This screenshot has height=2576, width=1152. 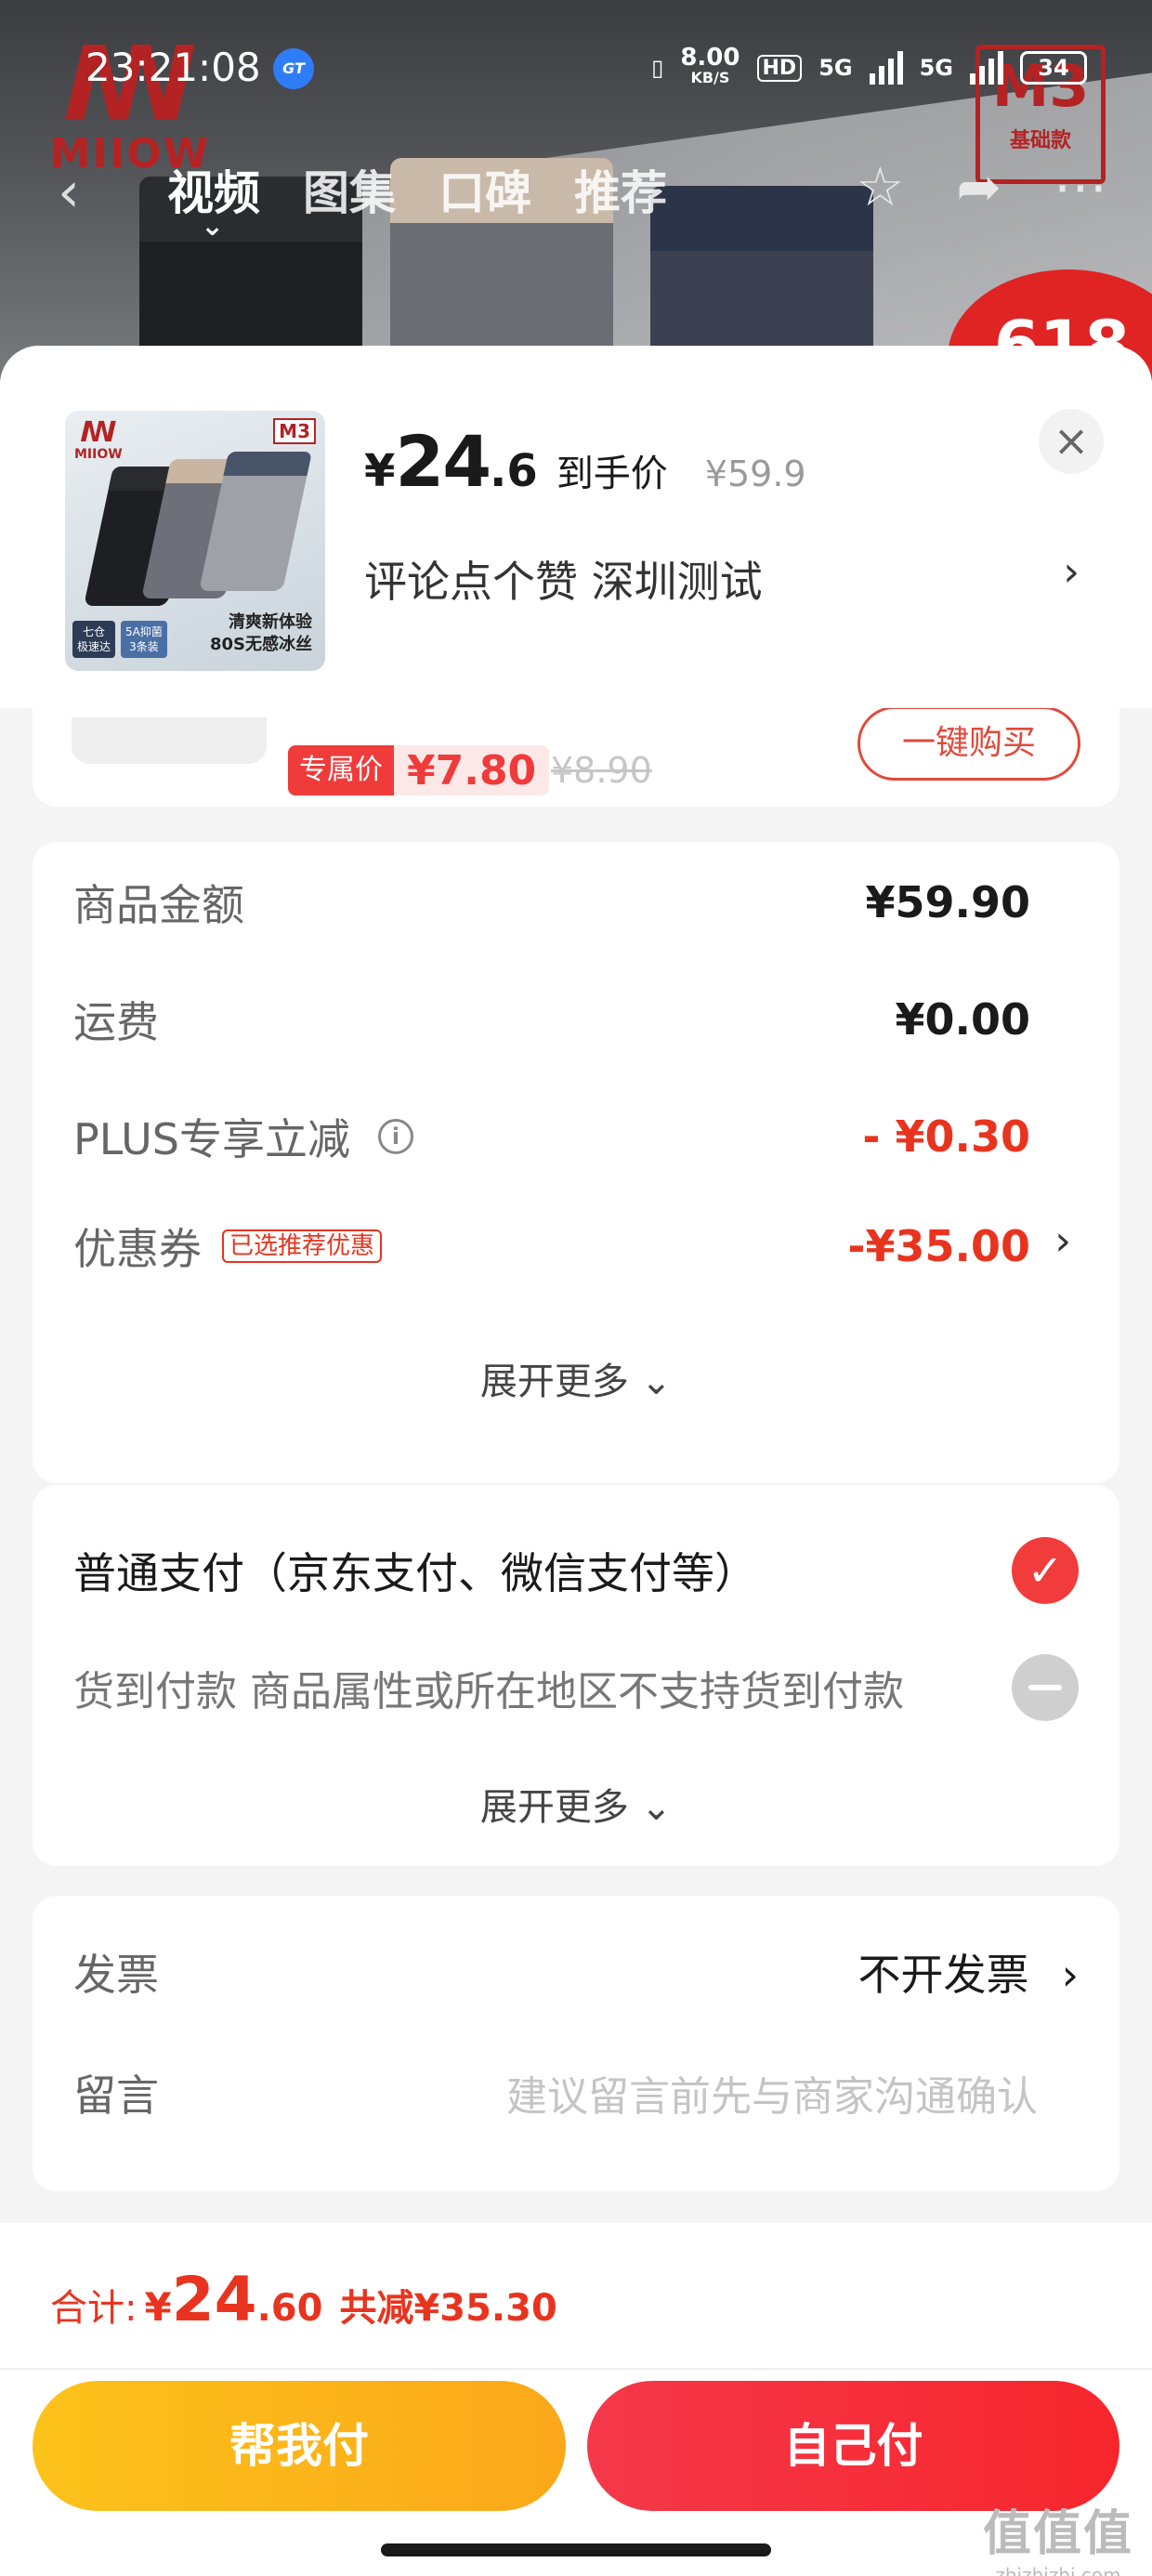 I want to click on note-row: 留言 建议留言前先与商家沟通确认, so click(x=576, y=2093).